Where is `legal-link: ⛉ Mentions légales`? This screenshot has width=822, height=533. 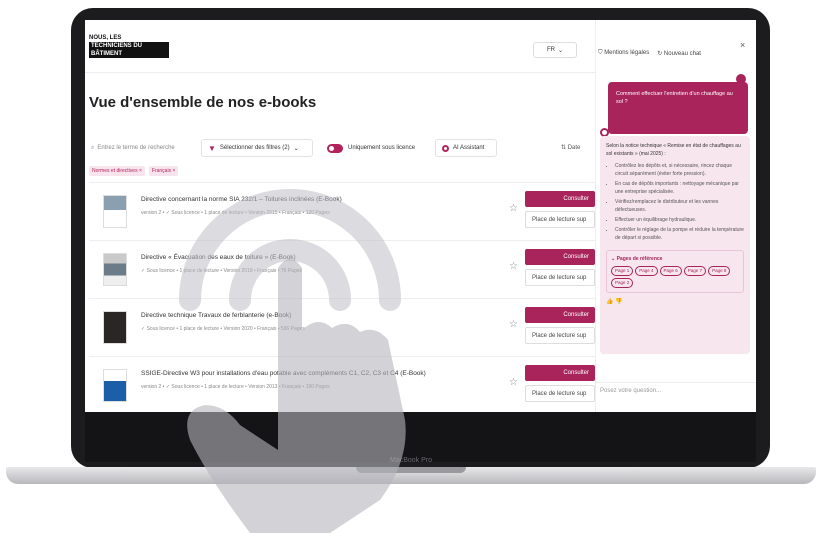
legal-link: ⛉ Mentions légales is located at coordinates (623, 53).